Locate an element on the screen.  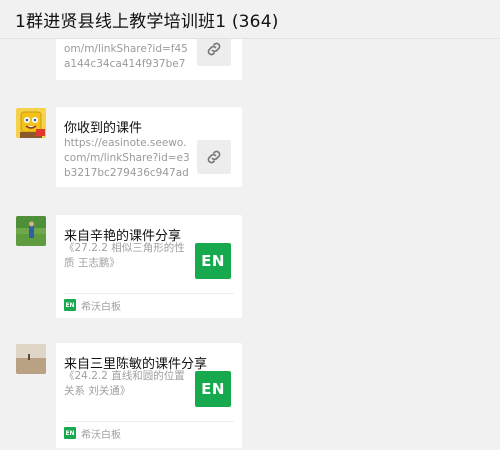
link-icon is located at coordinates (214, 157).